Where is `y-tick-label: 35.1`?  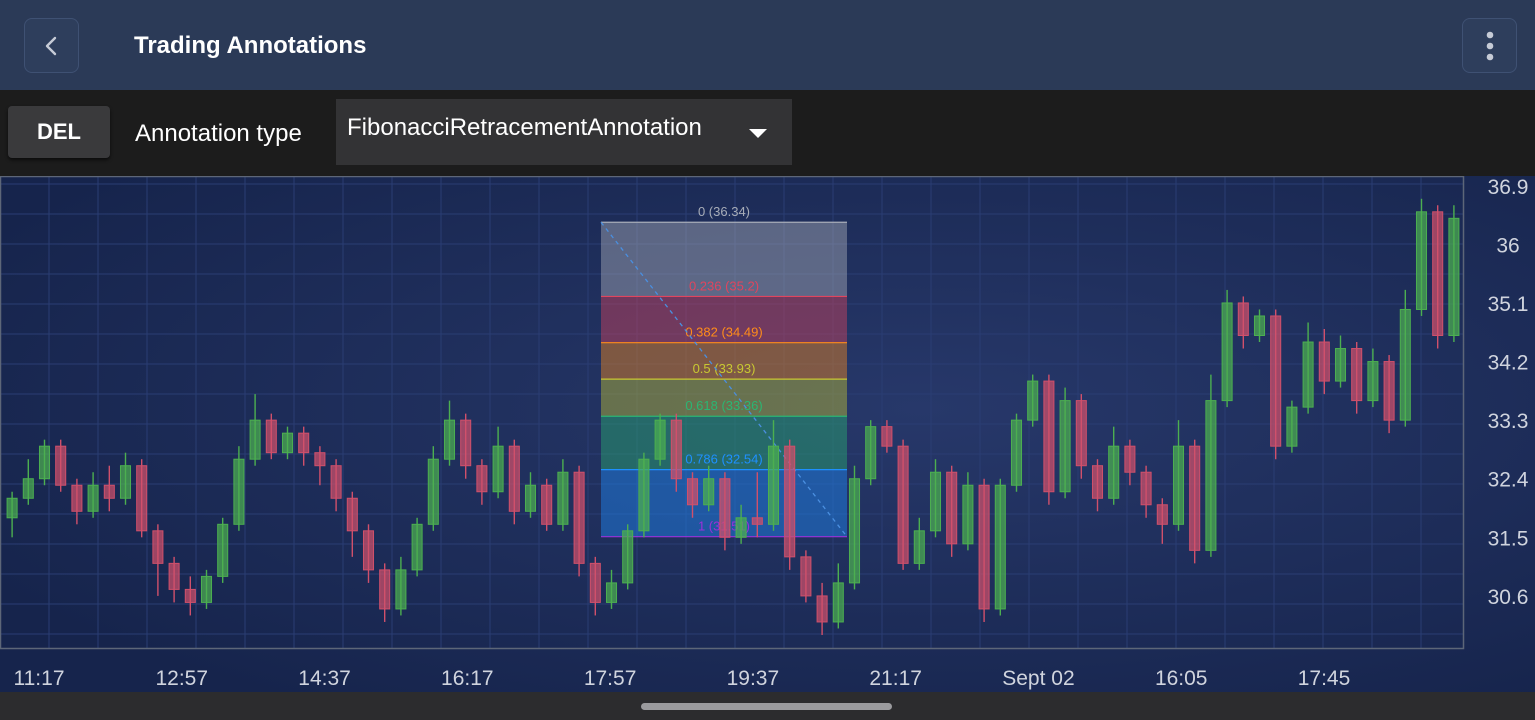 y-tick-label: 35.1 is located at coordinates (1508, 304).